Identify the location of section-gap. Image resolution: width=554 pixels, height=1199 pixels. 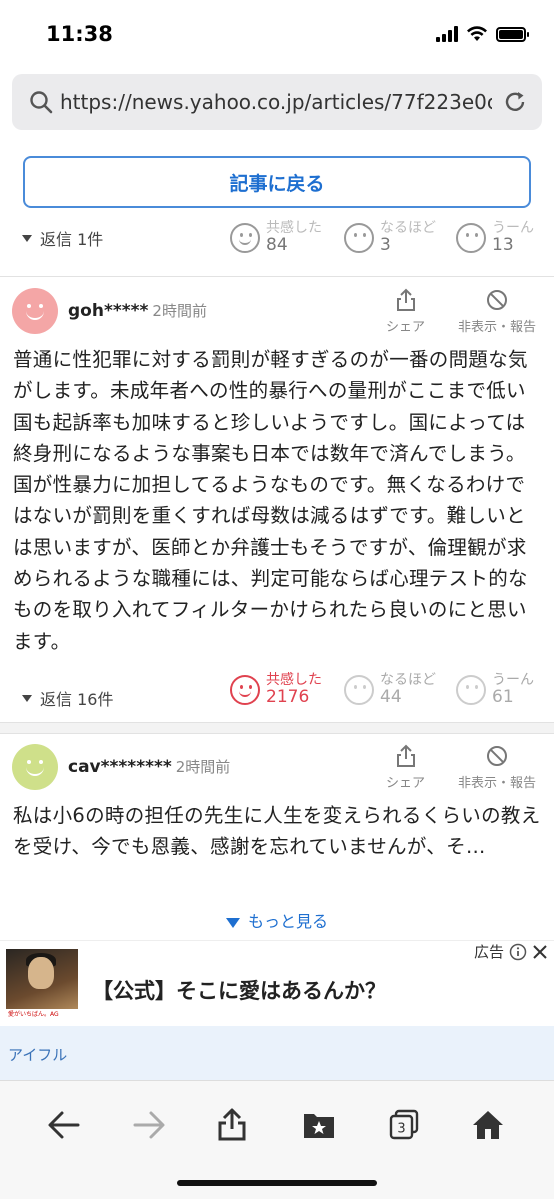
(277, 728).